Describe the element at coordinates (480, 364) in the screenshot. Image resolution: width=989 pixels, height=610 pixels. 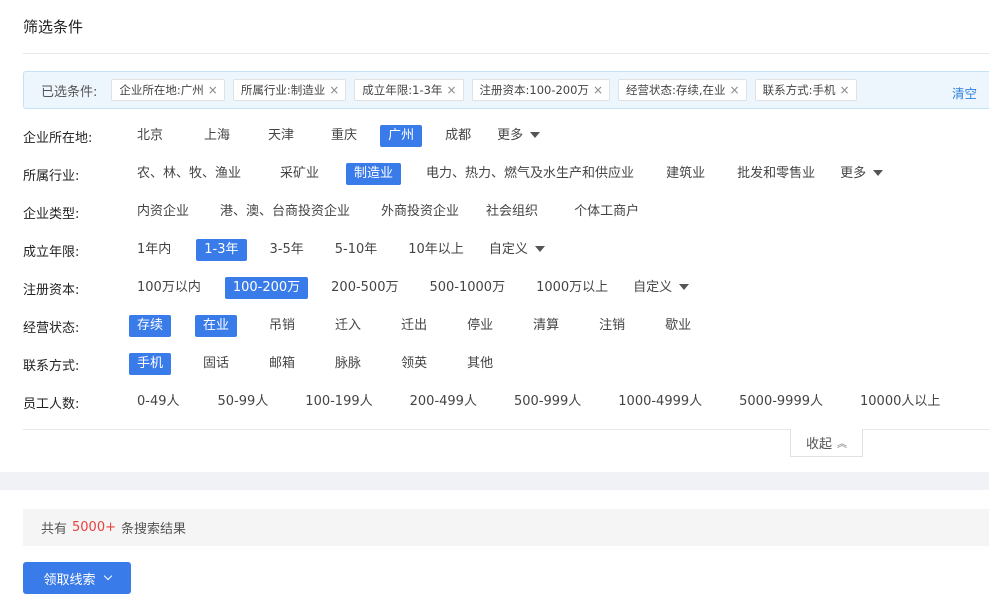
I see `option-other: 其他` at that location.